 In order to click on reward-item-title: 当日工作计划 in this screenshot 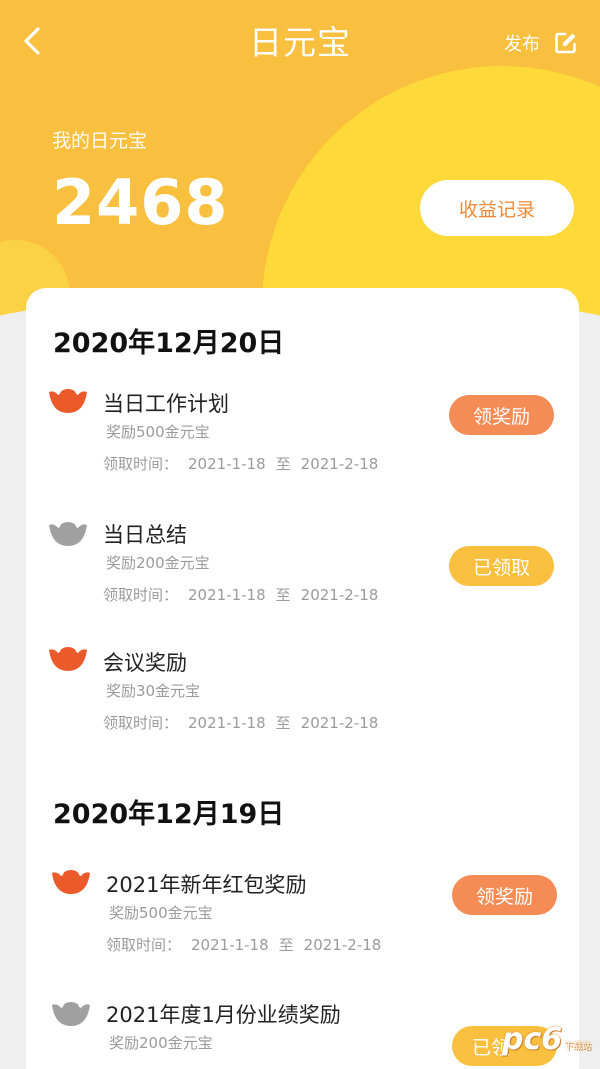, I will do `click(166, 404)`.